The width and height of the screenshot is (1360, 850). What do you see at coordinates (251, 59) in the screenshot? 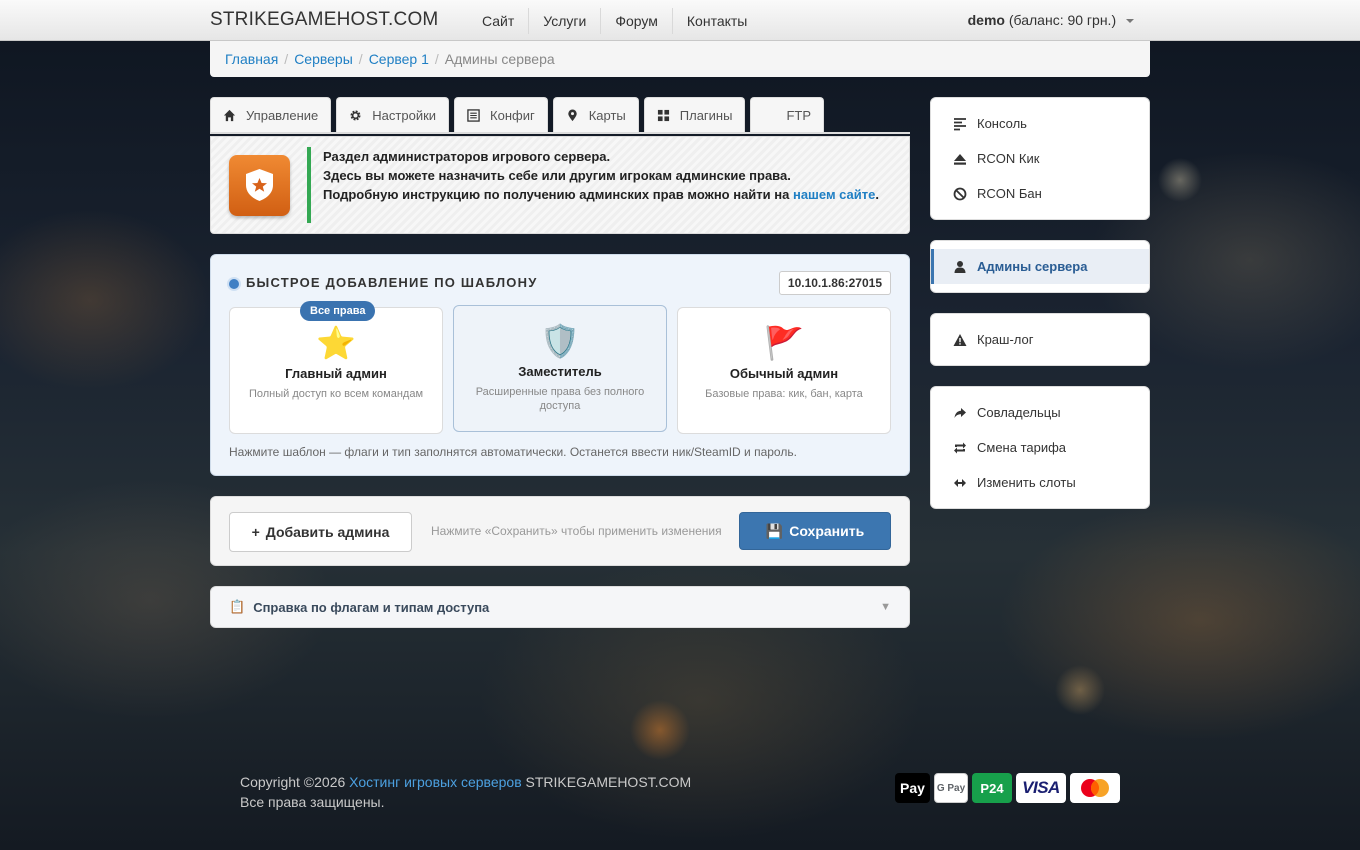
I see `breadcrumb-home: Главная` at bounding box center [251, 59].